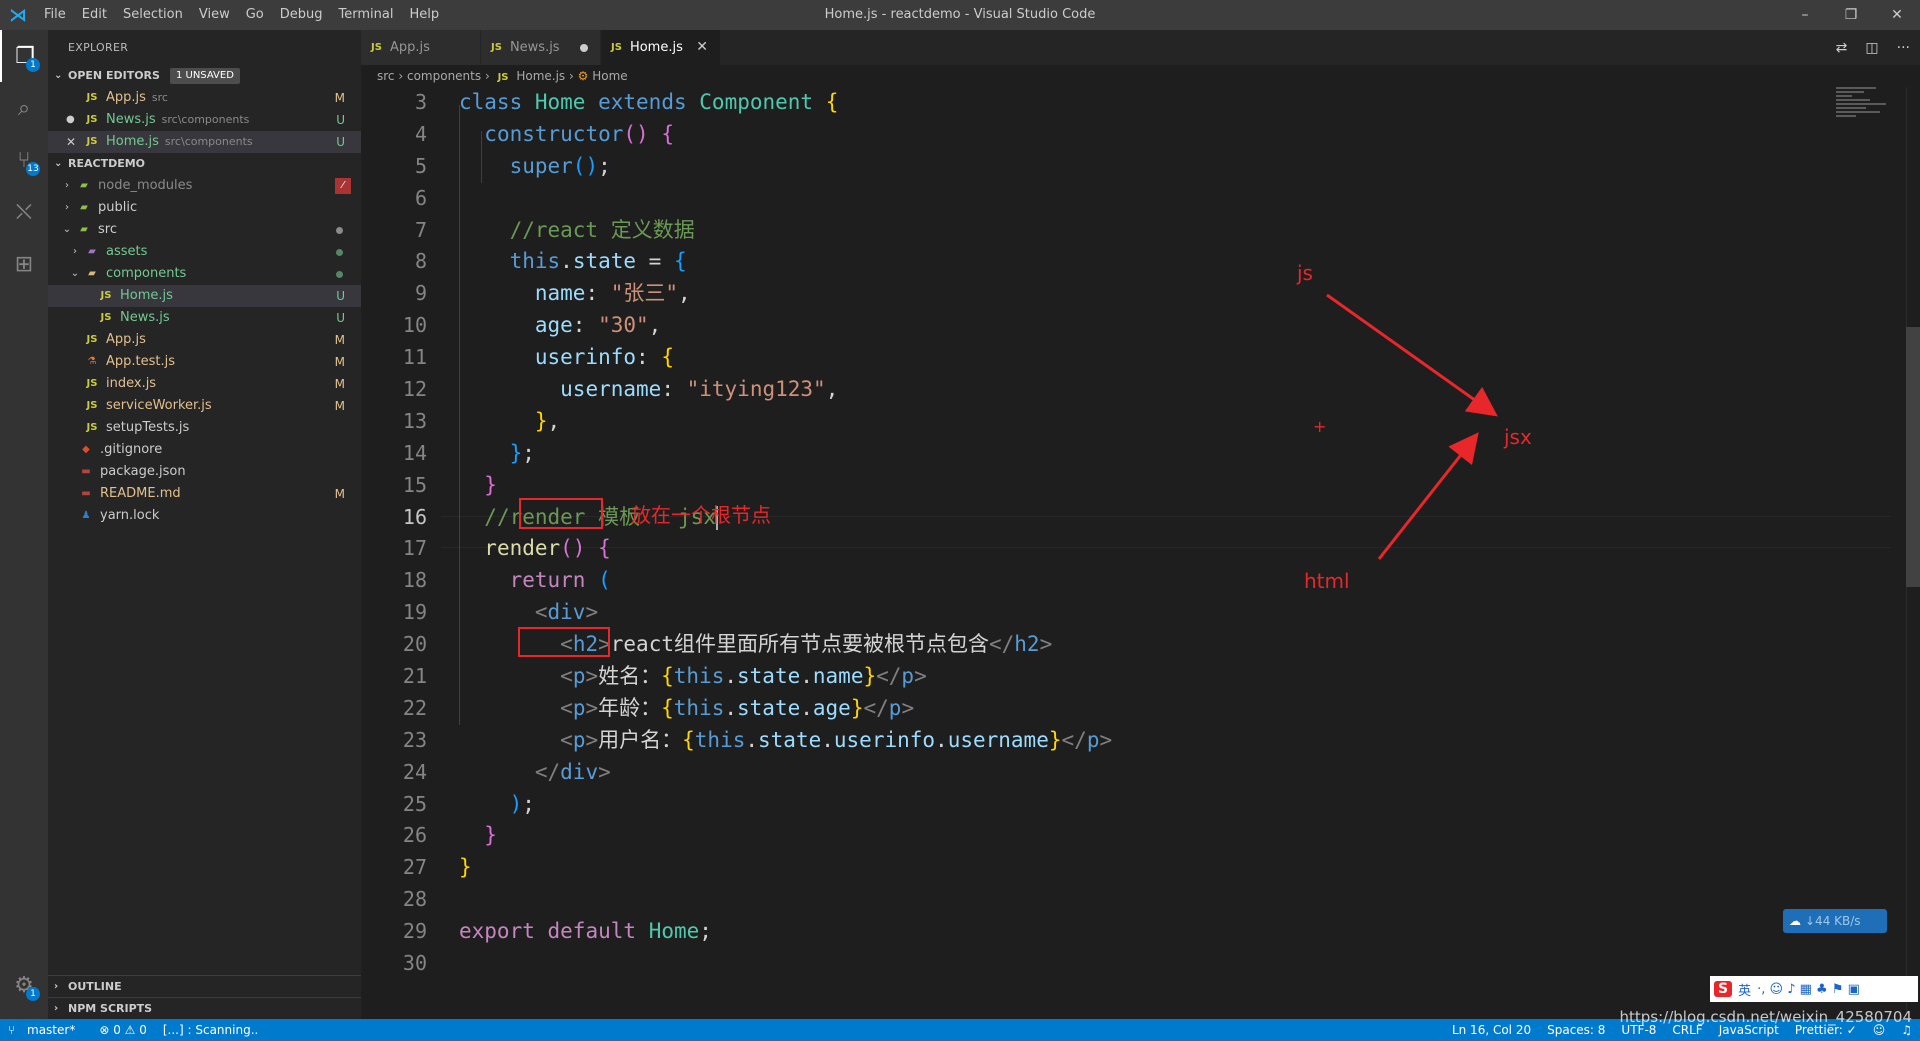  Describe the element at coordinates (541, 47) in the screenshot. I see `tab-news-js: JS News.js` at that location.